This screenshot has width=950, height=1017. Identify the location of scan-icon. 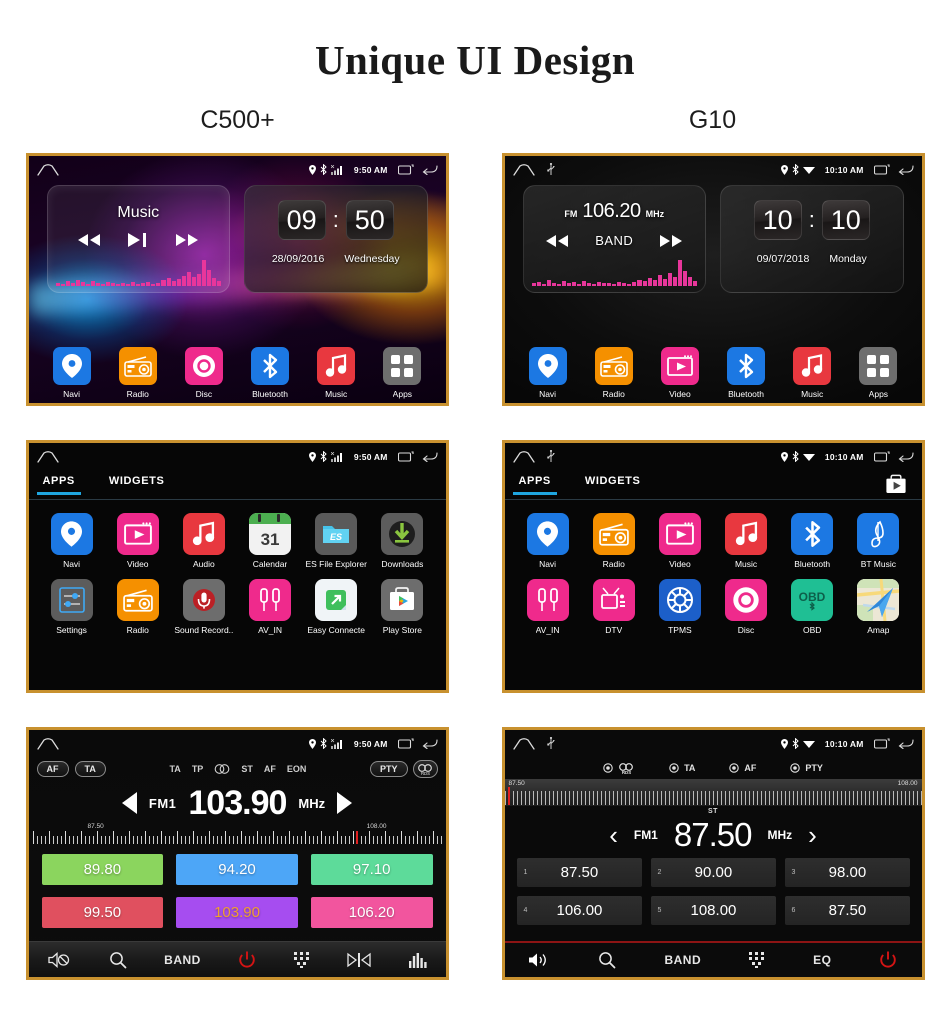
(359, 960).